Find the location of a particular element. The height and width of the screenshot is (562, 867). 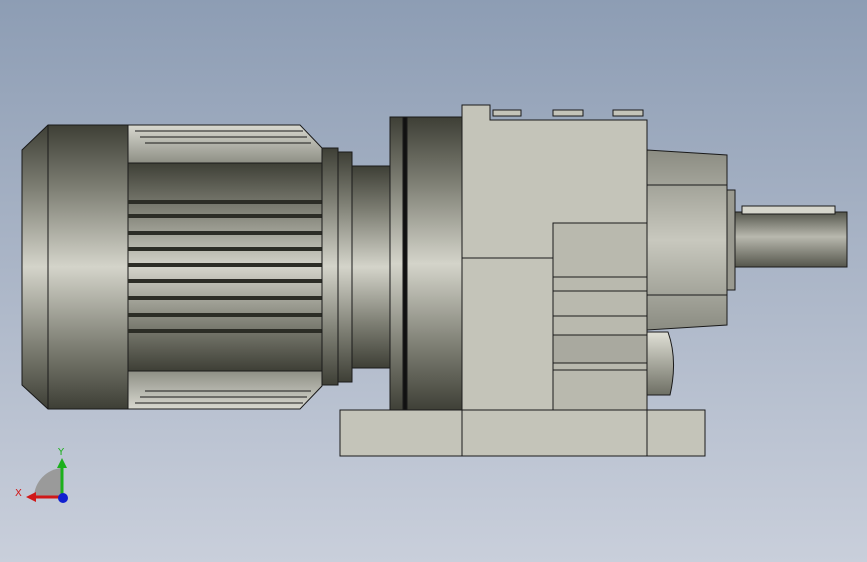

gearbox-housing is located at coordinates (554, 257).